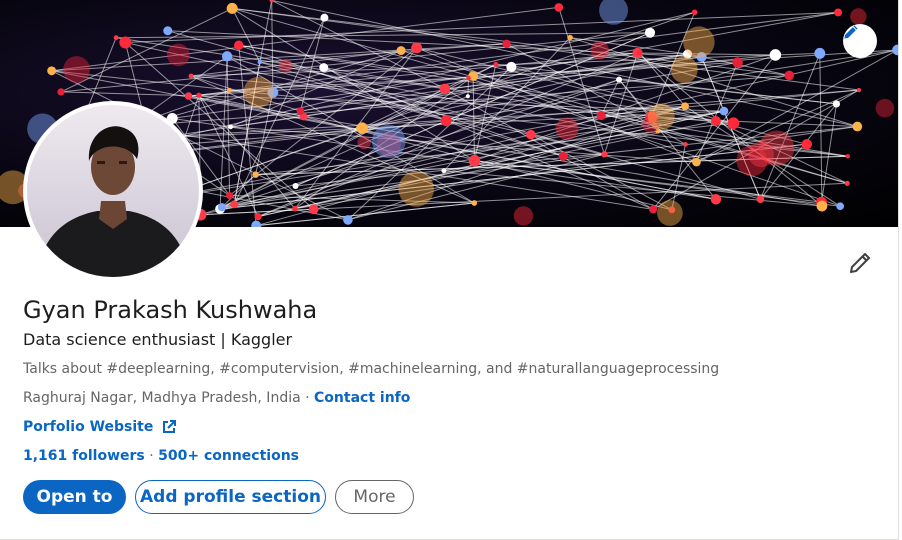 This screenshot has height=540, width=902. What do you see at coordinates (374, 497) in the screenshot?
I see `more-button: More` at bounding box center [374, 497].